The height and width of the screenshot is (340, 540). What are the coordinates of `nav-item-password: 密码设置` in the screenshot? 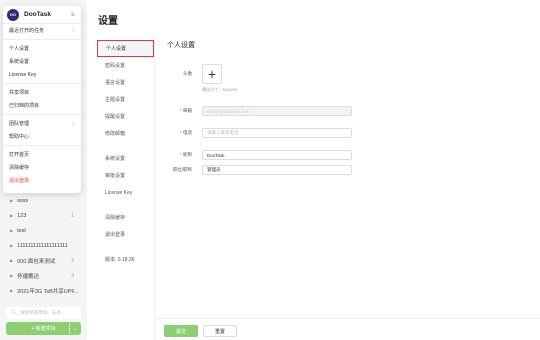 It's located at (125, 65).